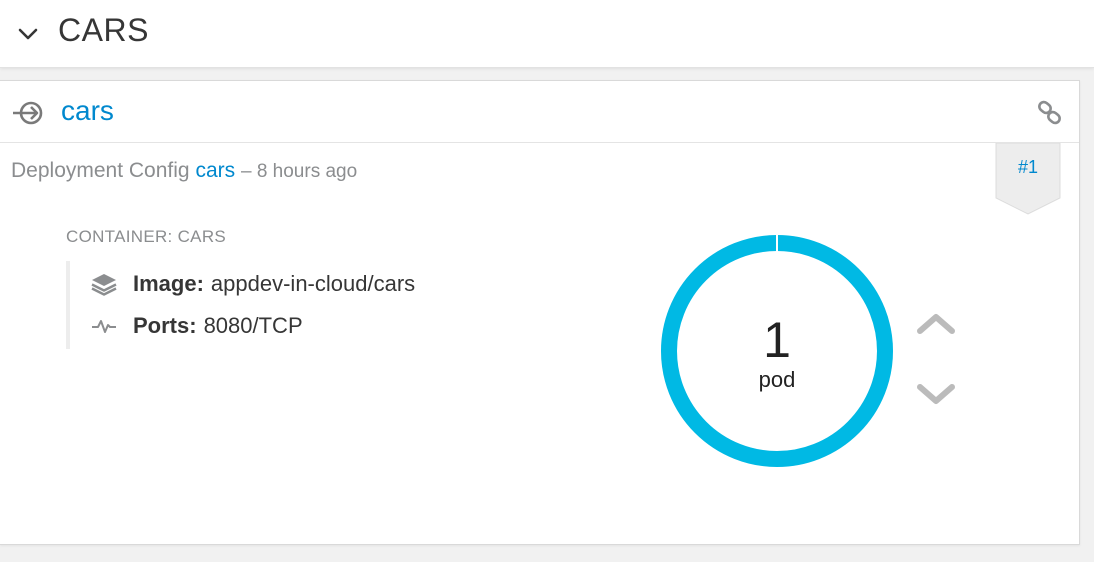 This screenshot has width=1094, height=562. I want to click on collapse-toggle, so click(28, 34).